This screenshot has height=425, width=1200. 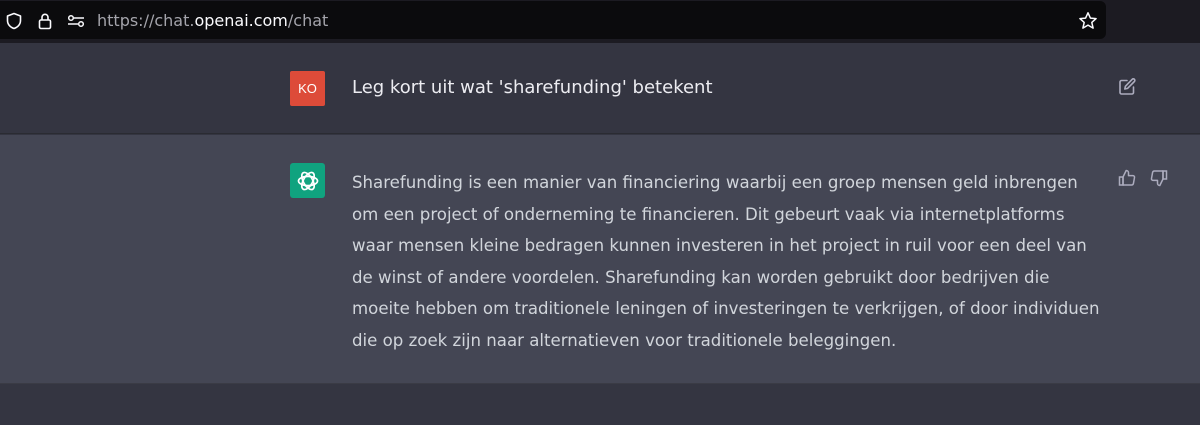 What do you see at coordinates (553, 20) in the screenshot?
I see `address-bar: https://chat.openai.com/chat` at bounding box center [553, 20].